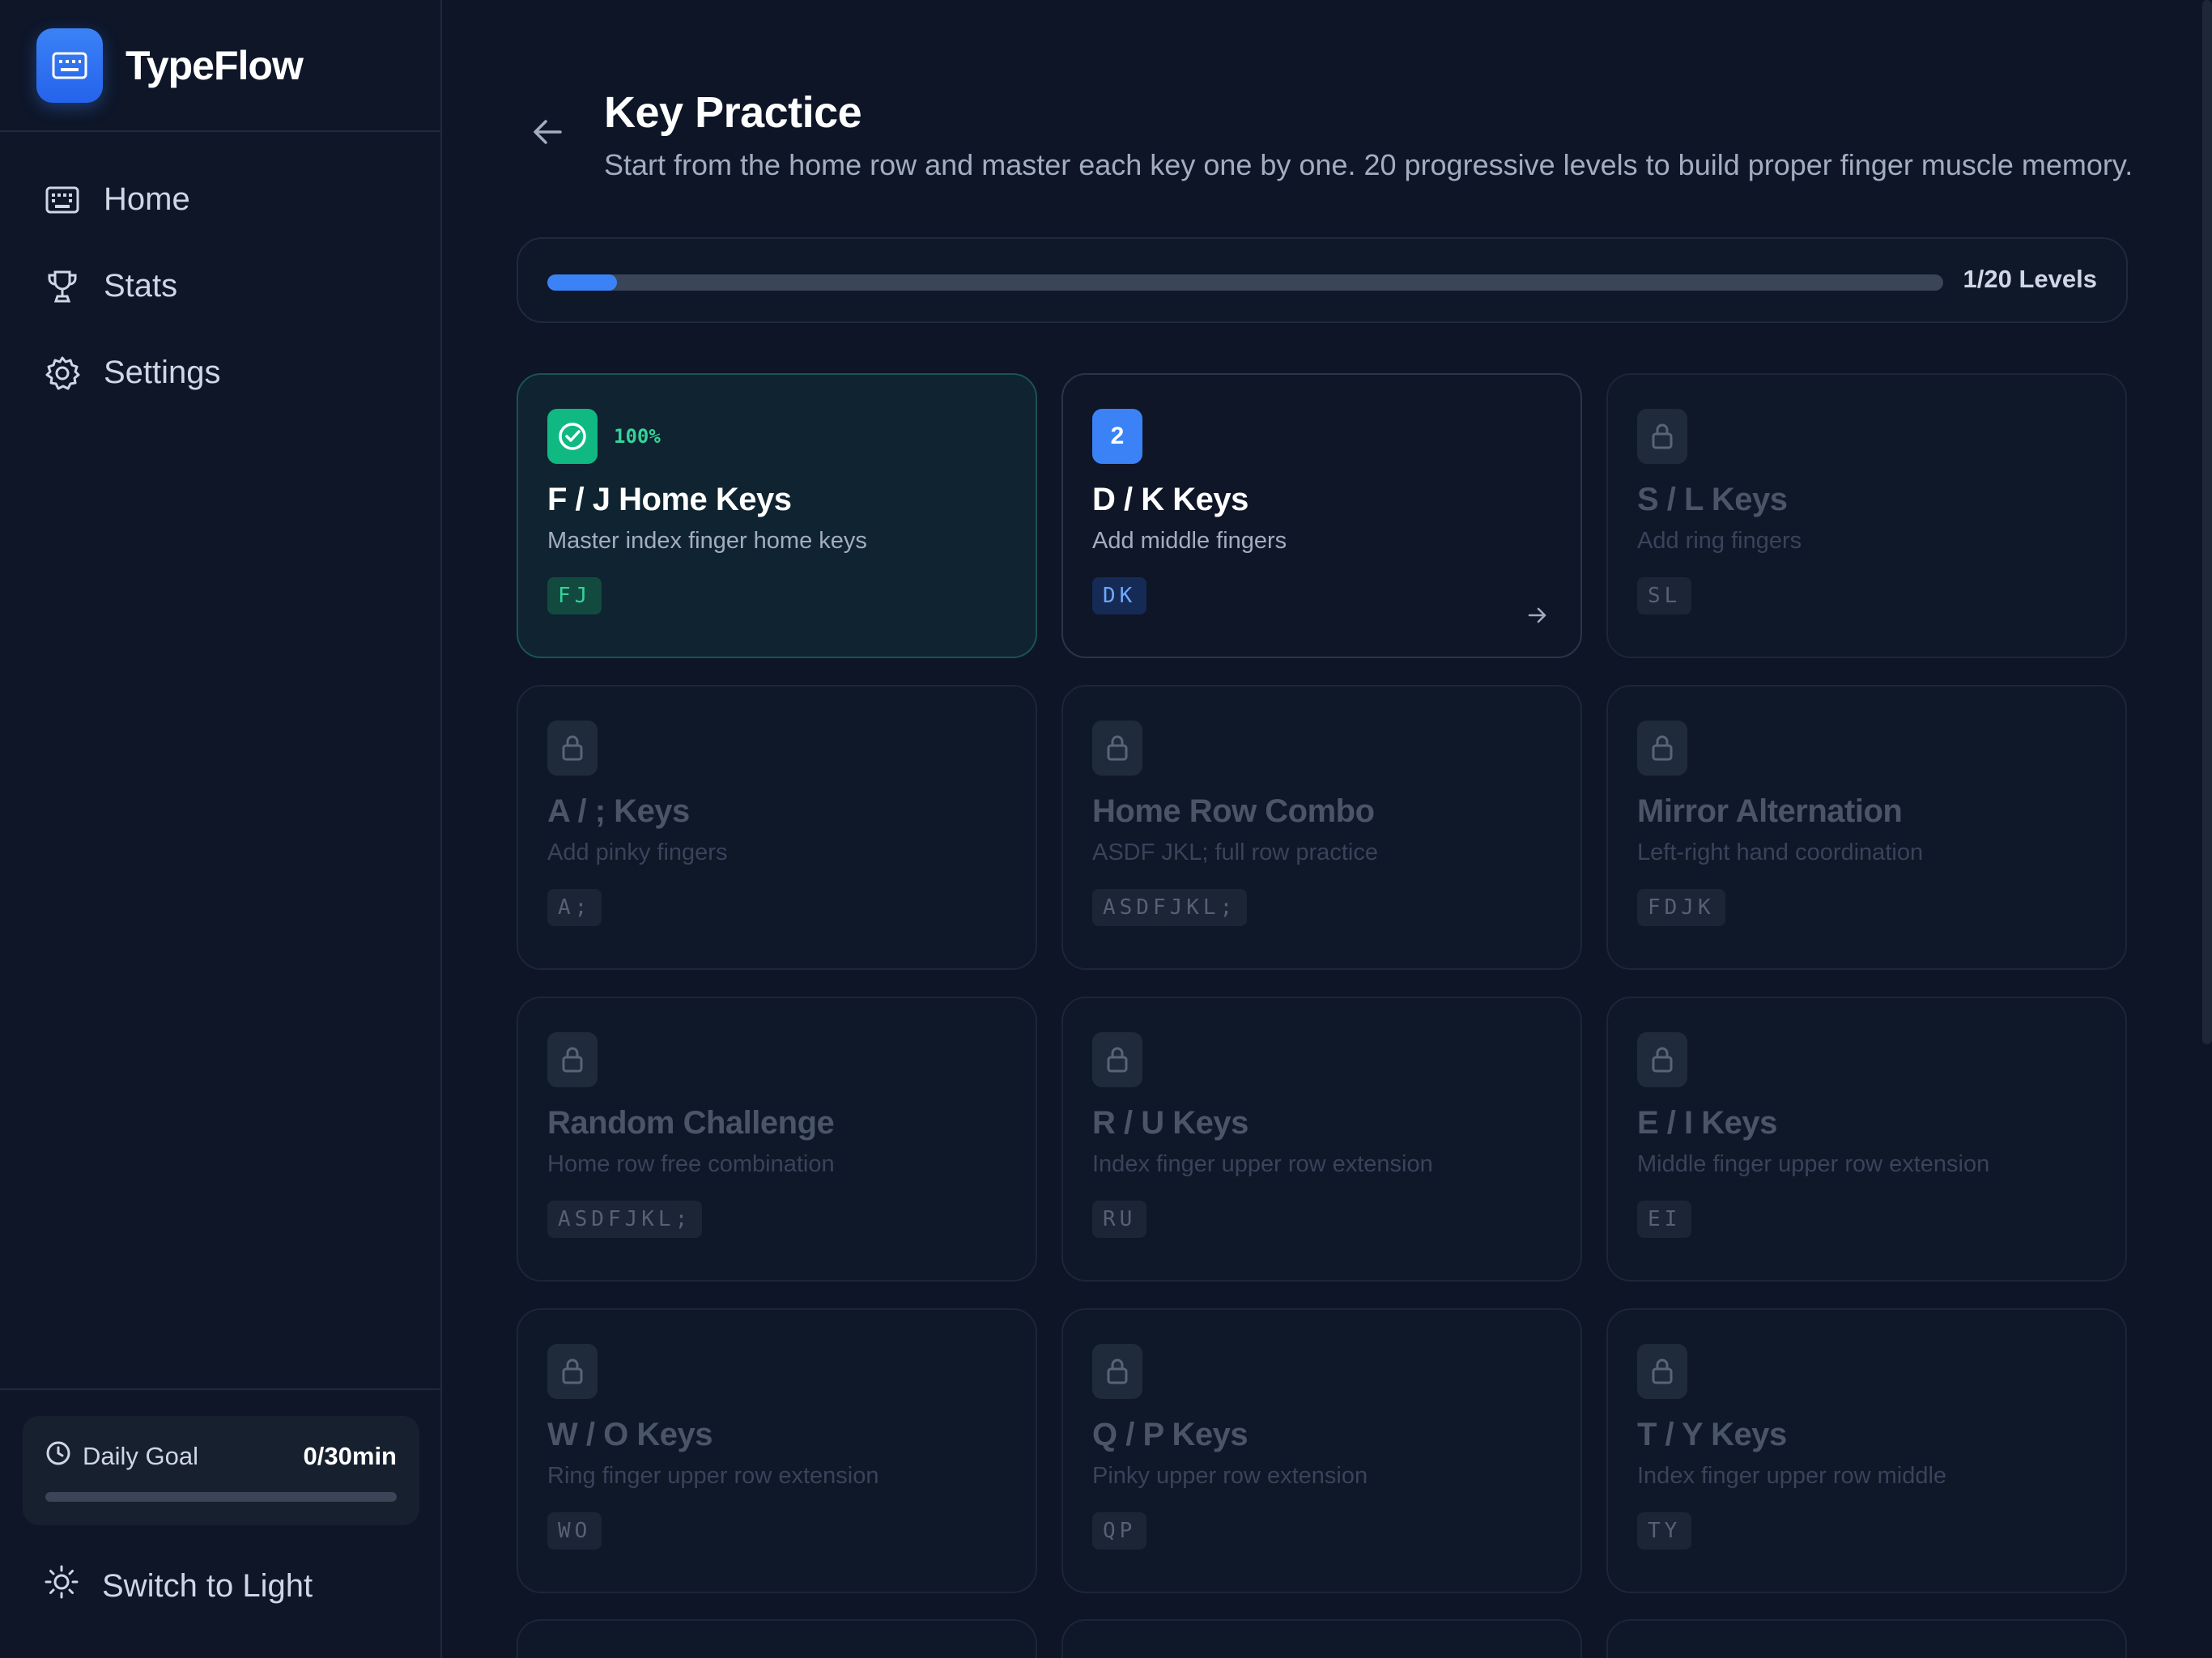 The image size is (2212, 1658). What do you see at coordinates (1171, 499) in the screenshot?
I see `level-title: D / K Keys` at bounding box center [1171, 499].